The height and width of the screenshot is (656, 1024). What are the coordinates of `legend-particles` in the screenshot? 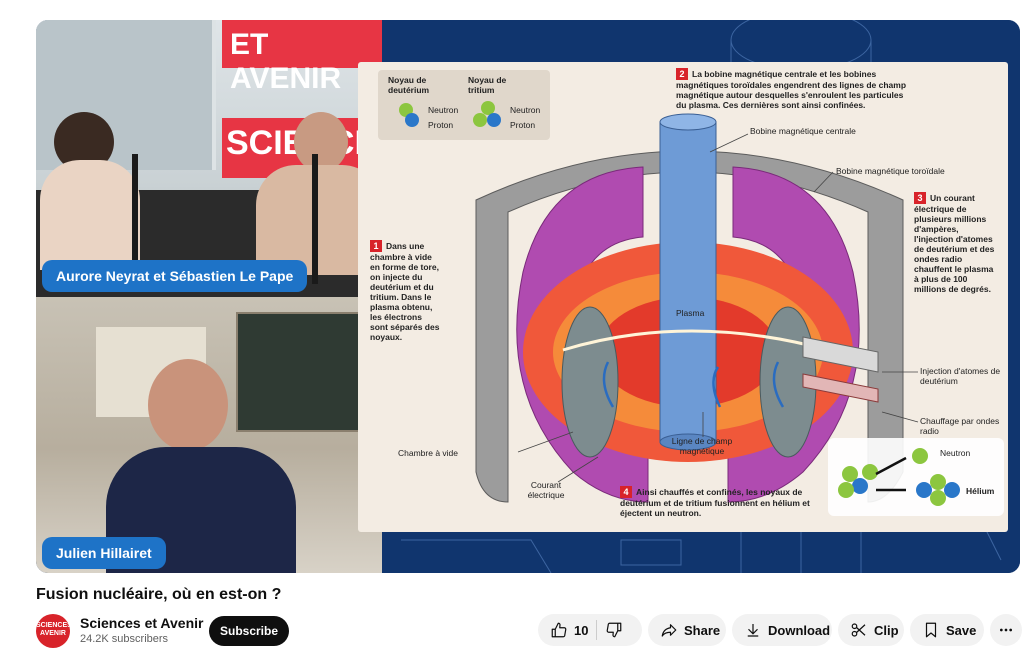 It's located at (450, 114).